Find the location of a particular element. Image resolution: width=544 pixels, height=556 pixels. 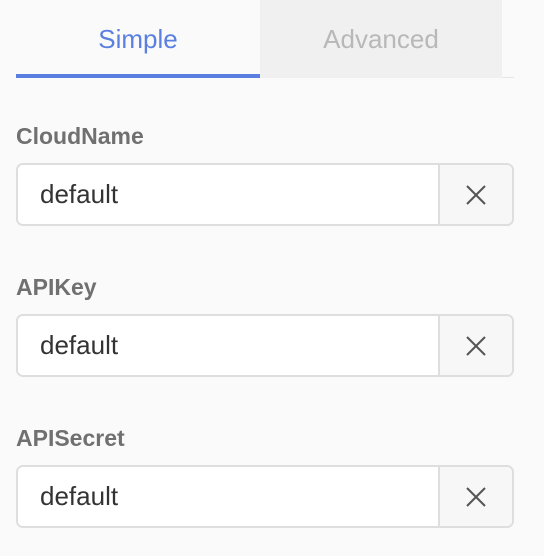

tab-bar: Simple Advanced is located at coordinates (265, 39).